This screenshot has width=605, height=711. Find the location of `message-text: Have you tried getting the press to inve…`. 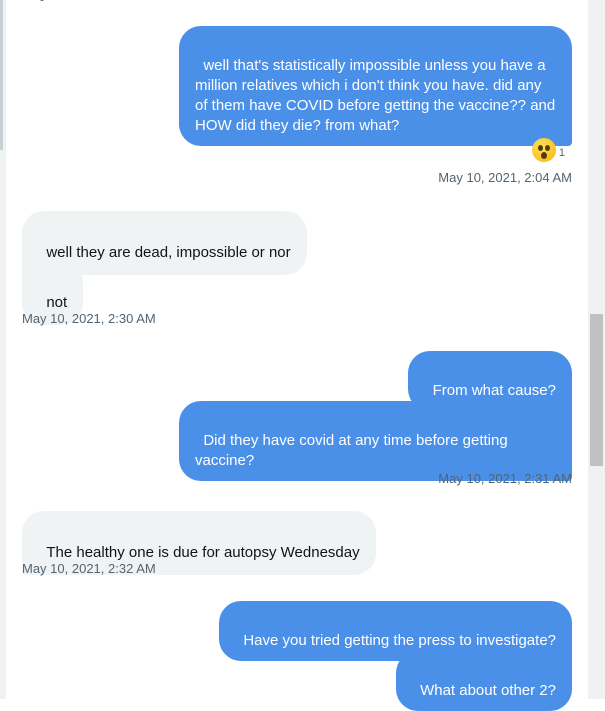

message-text: Have you tried getting the press to inve… is located at coordinates (399, 640).